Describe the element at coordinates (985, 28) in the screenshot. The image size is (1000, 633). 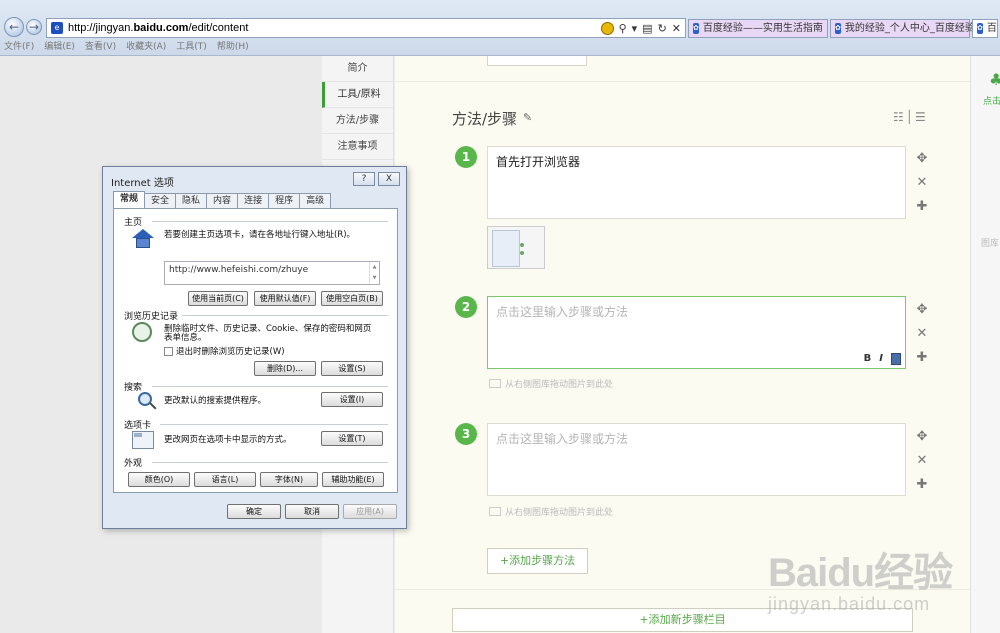
I see `browser-tab: ✿ 百` at that location.